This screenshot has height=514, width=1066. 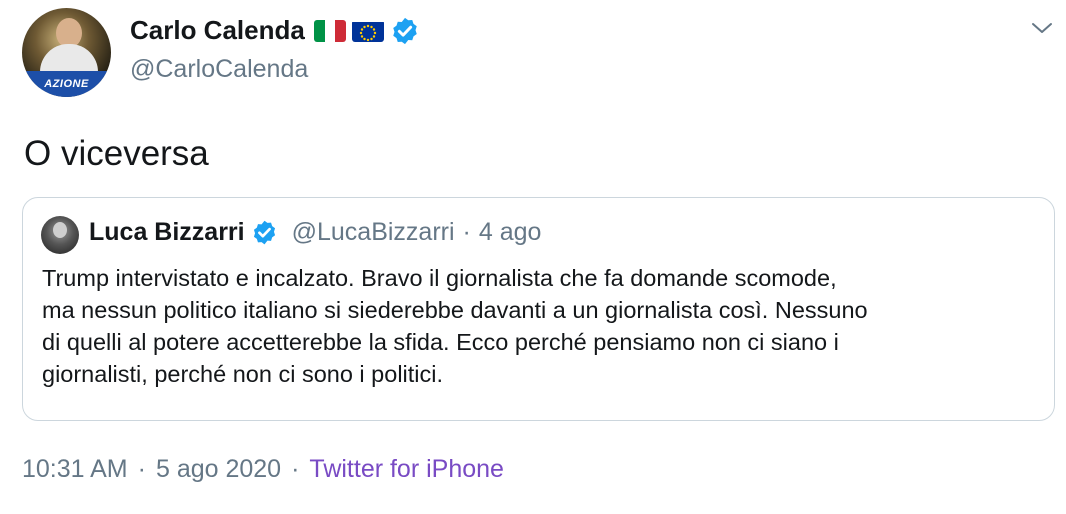 I want to click on author-handle: @CarloCalenda, so click(x=219, y=69).